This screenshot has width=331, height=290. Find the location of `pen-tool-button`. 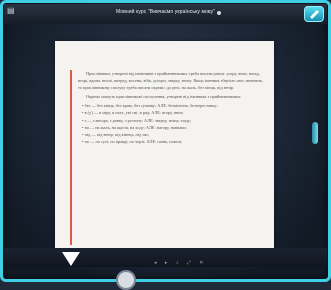

pen-tool-button is located at coordinates (314, 14).